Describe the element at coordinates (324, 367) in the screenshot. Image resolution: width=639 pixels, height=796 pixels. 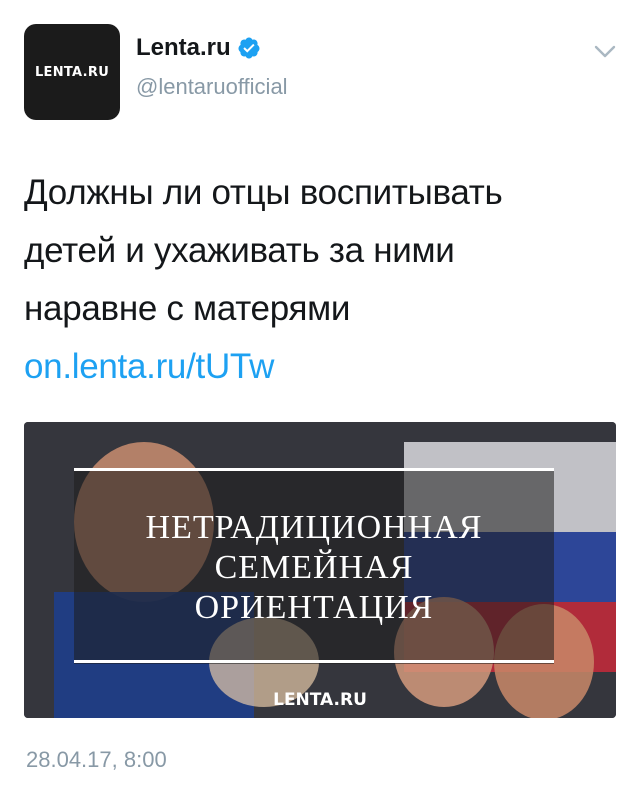
I see `tweet-link: on.lenta.ru/tUTw` at that location.